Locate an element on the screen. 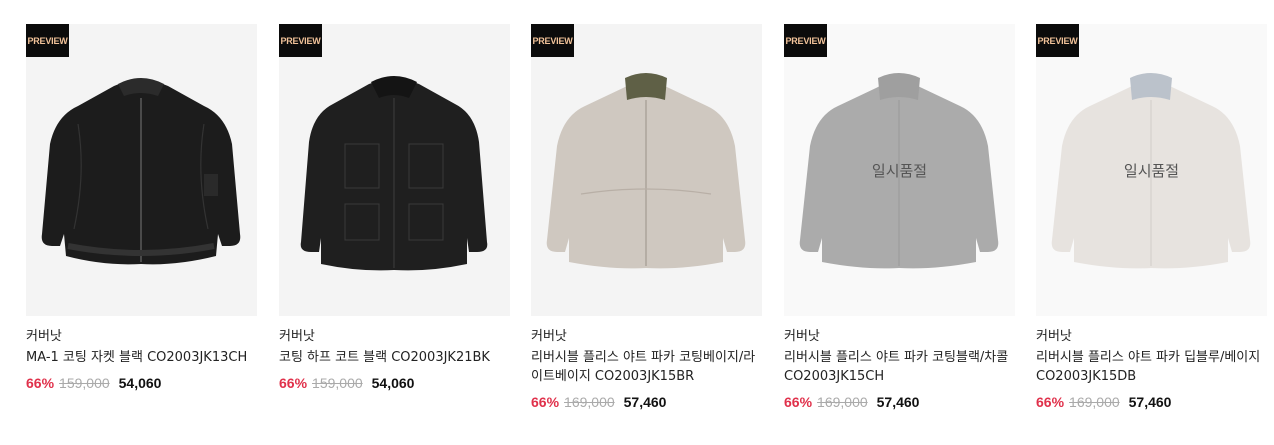  product-name: 코팅 하프 코트 블랙 CO2003JK21BK is located at coordinates (394, 357).